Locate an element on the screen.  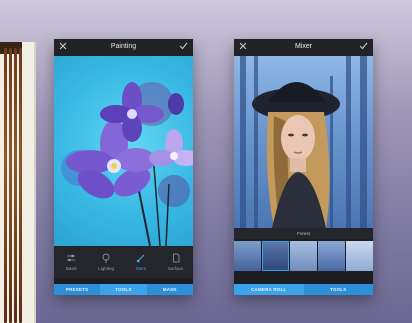
tool-lighting: Lighting is located at coordinates (106, 262).